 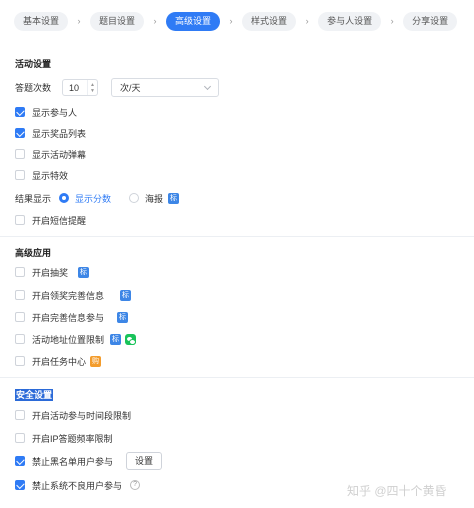 I want to click on option-block-bad-users: 禁止系统不良用户参与 ?, so click(x=78, y=485).